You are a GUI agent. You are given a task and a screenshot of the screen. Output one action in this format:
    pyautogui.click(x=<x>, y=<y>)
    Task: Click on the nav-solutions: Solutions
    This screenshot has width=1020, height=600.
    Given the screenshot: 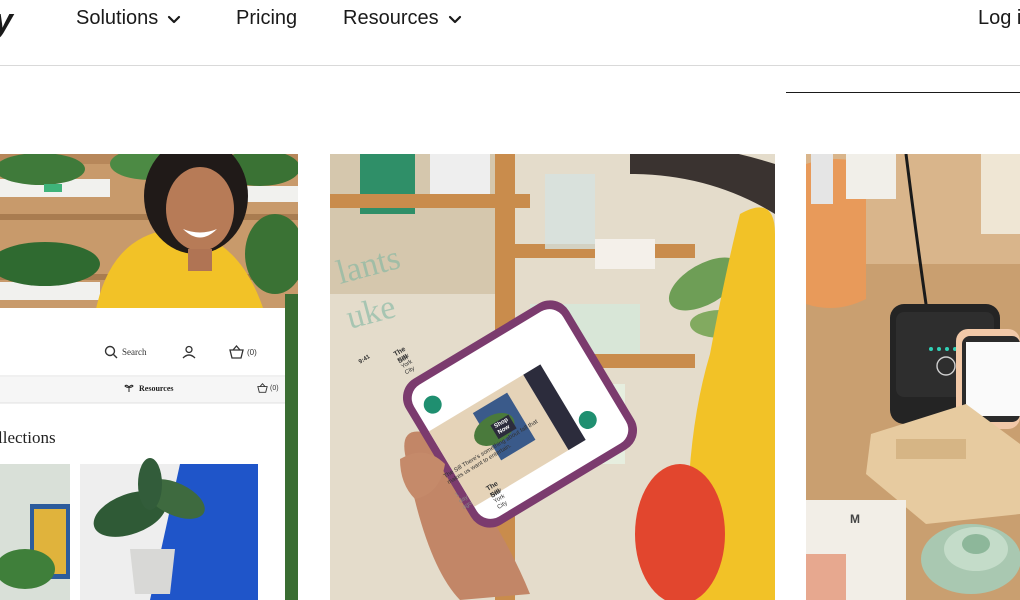 What is the action you would take?
    pyautogui.click(x=129, y=18)
    